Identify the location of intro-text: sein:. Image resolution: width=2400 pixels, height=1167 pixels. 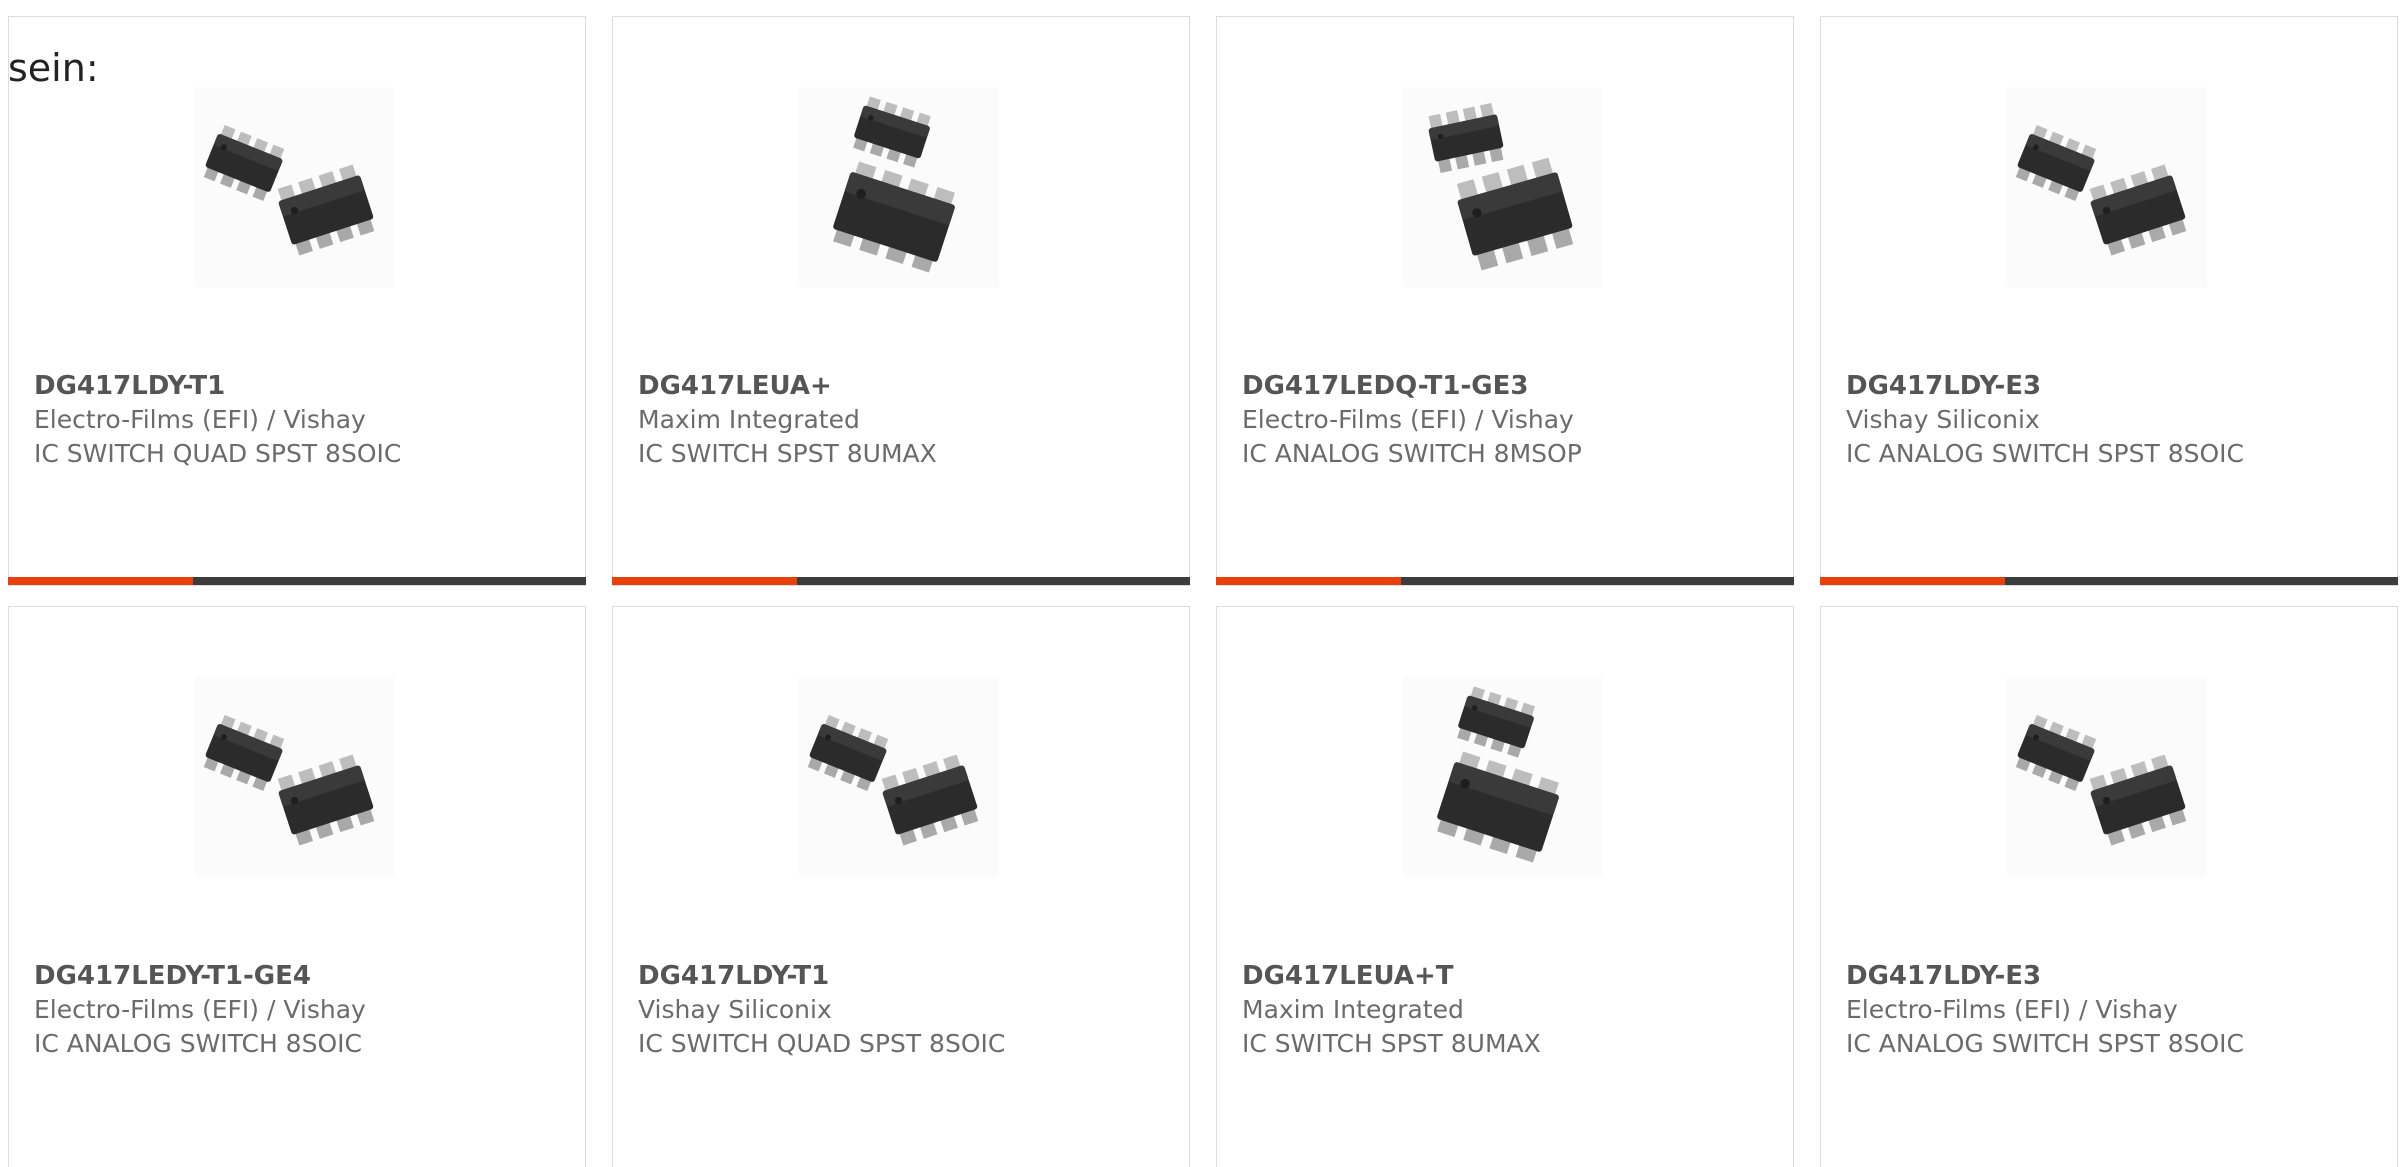
(53, 68).